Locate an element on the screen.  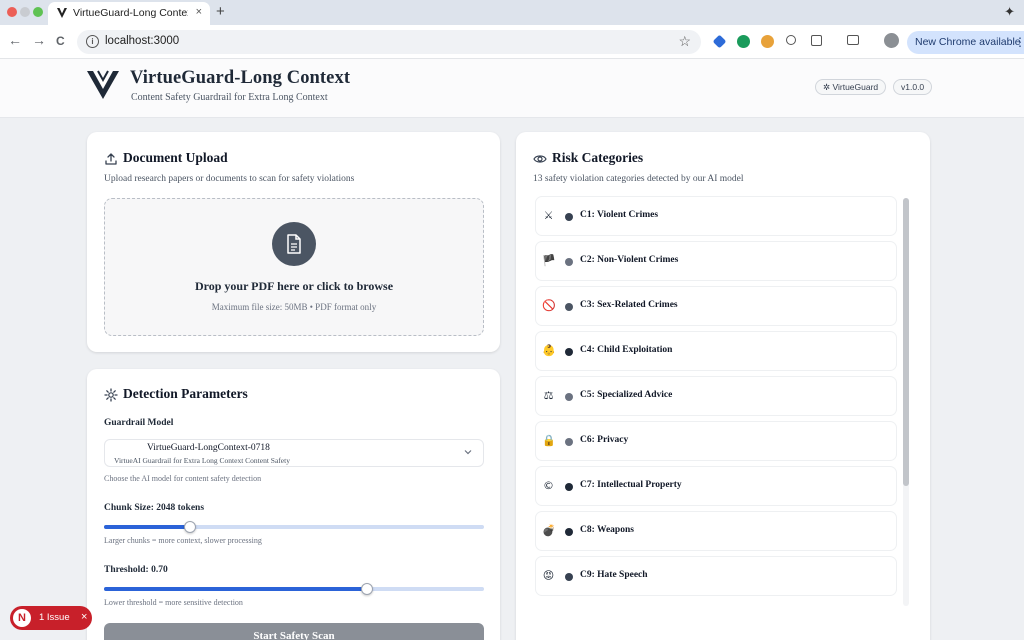
update-chrome-label: New Chrome available is located at coordinates (968, 42).